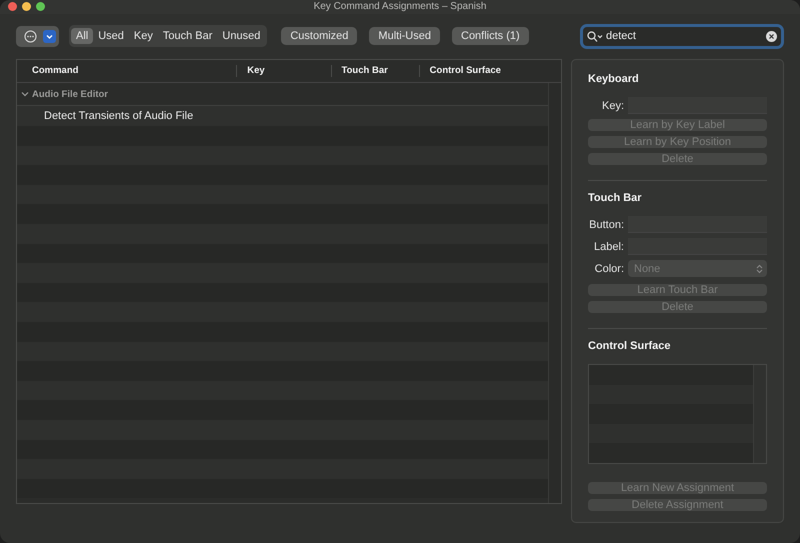 This screenshot has width=800, height=543. Describe the element at coordinates (759, 269) in the screenshot. I see `stepper-icon` at that location.